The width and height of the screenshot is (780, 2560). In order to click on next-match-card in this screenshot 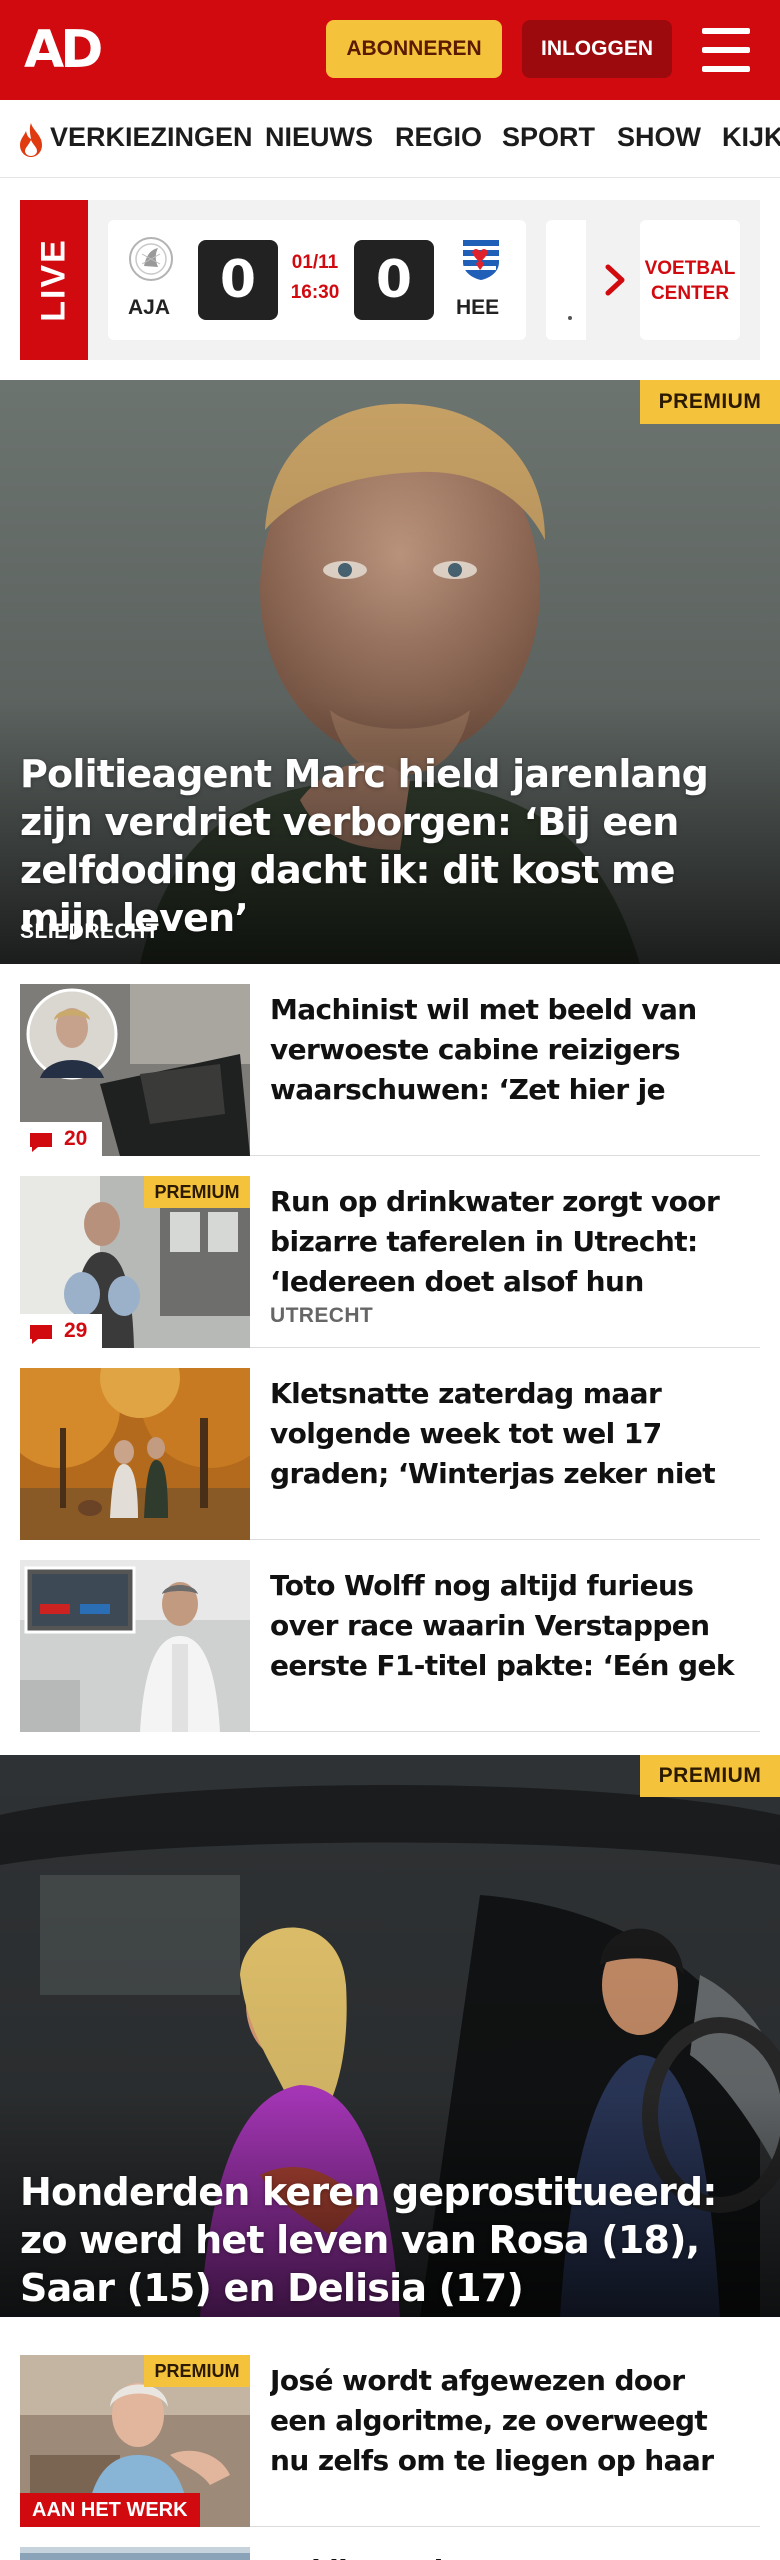, I will do `click(566, 280)`.